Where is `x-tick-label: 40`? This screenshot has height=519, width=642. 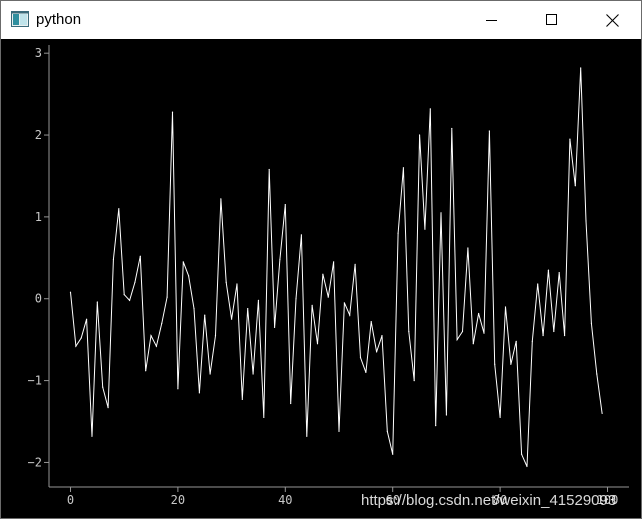
x-tick-label: 40 is located at coordinates (285, 500).